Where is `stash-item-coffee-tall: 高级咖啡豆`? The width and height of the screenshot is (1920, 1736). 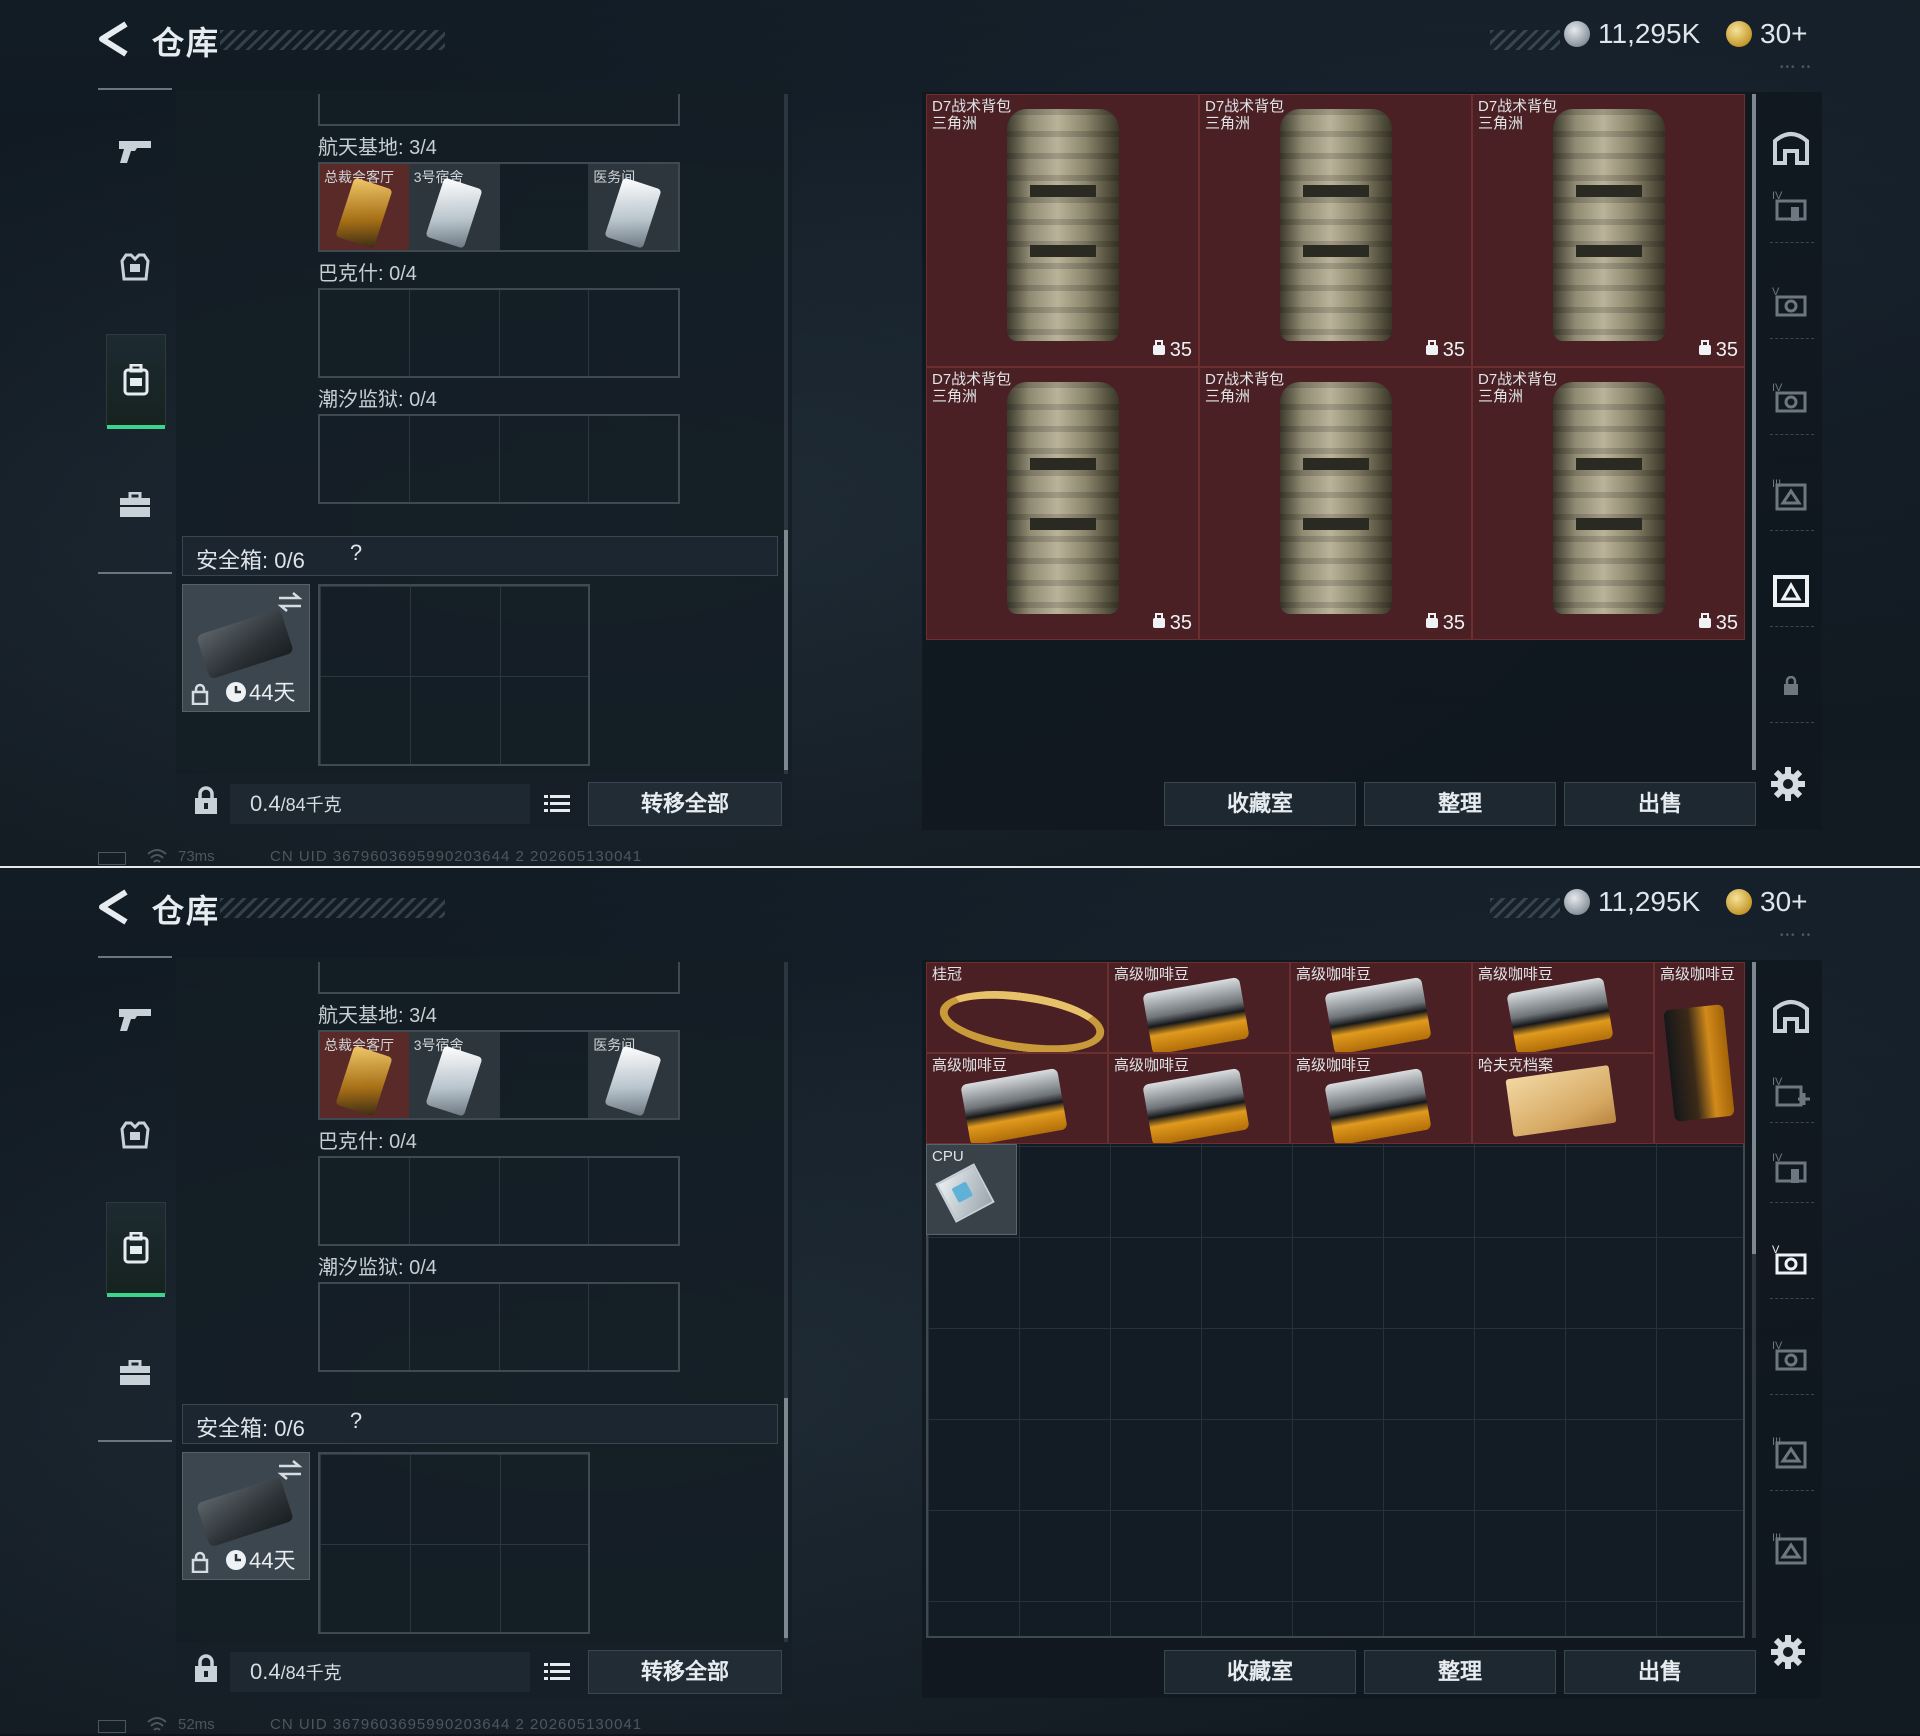 stash-item-coffee-tall: 高级咖啡豆 is located at coordinates (1699, 1053).